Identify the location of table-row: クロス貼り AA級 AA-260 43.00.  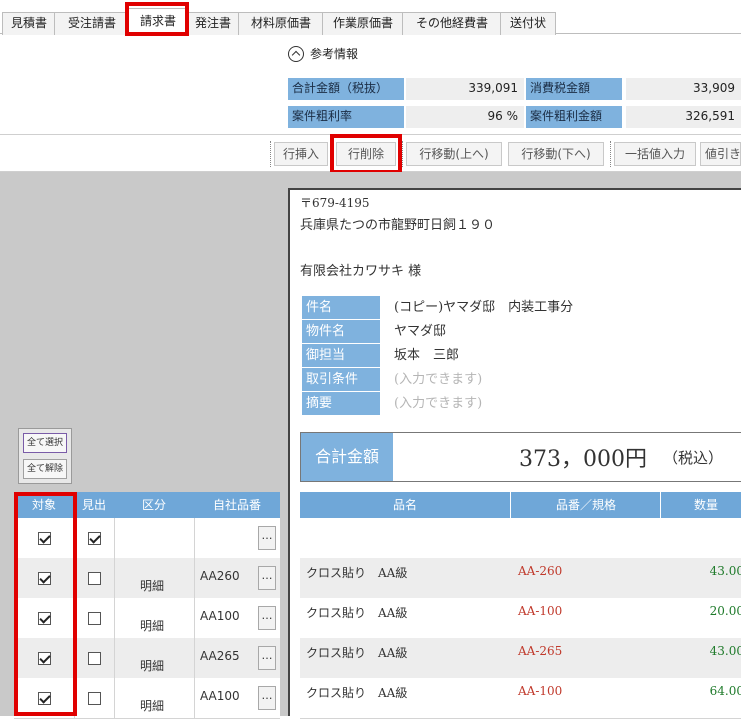
(520, 578).